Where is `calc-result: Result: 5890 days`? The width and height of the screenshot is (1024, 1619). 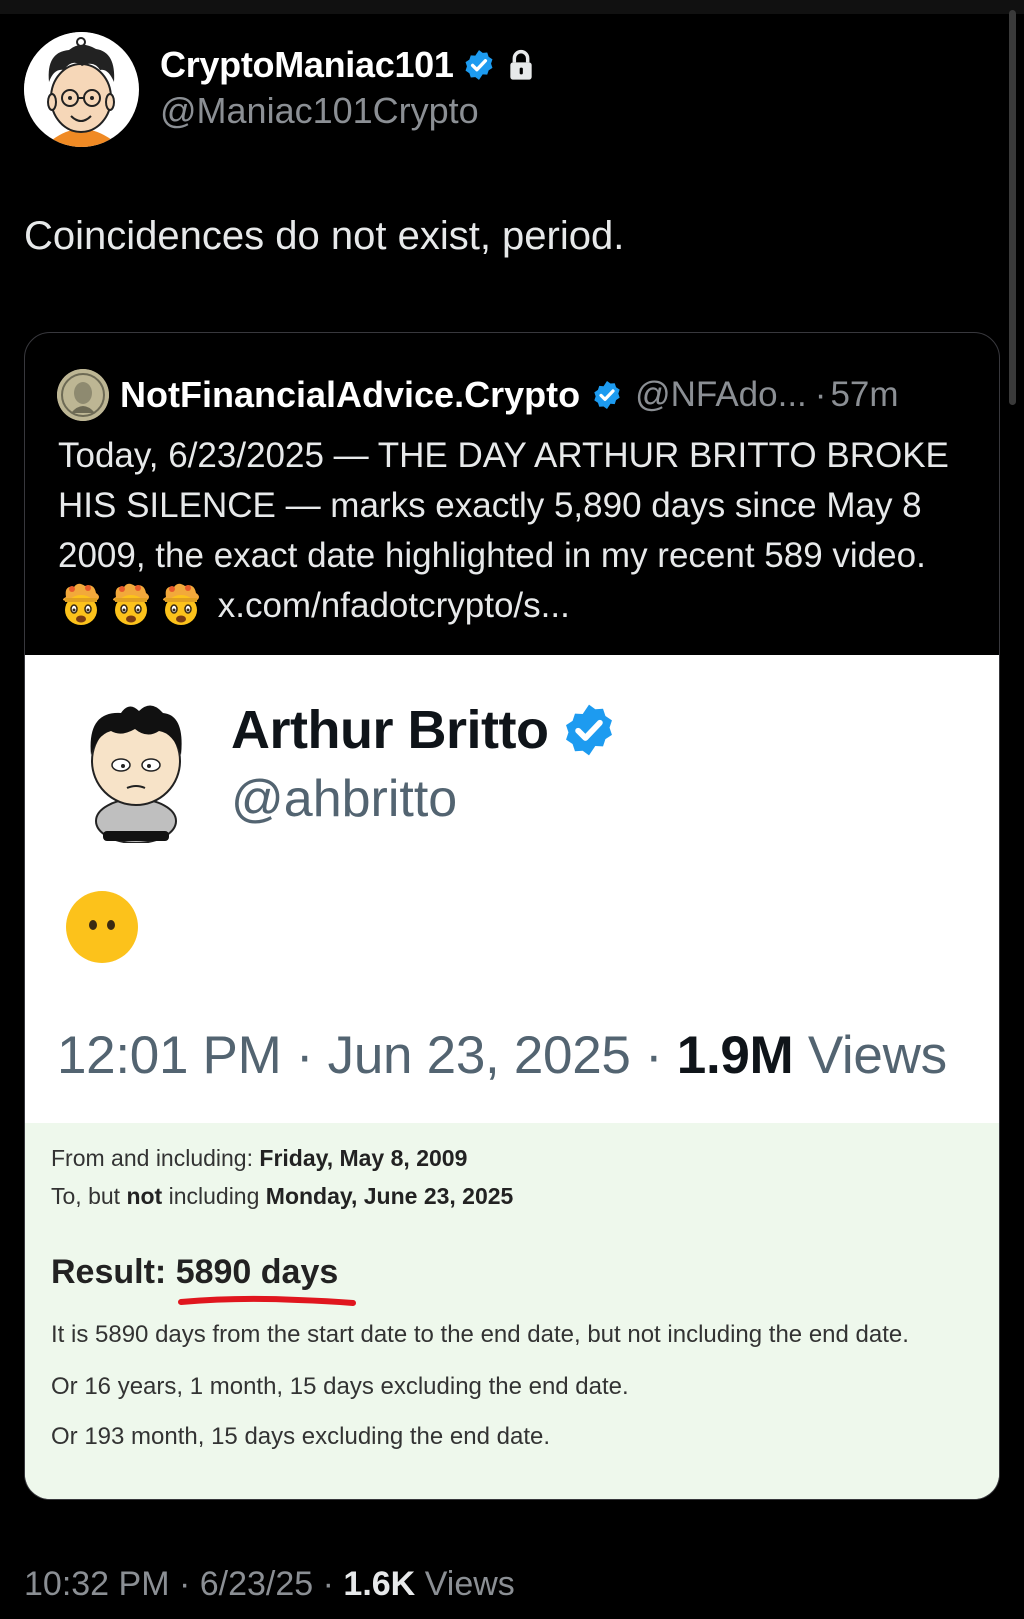
calc-result: Result: 5890 days is located at coordinates (194, 1272).